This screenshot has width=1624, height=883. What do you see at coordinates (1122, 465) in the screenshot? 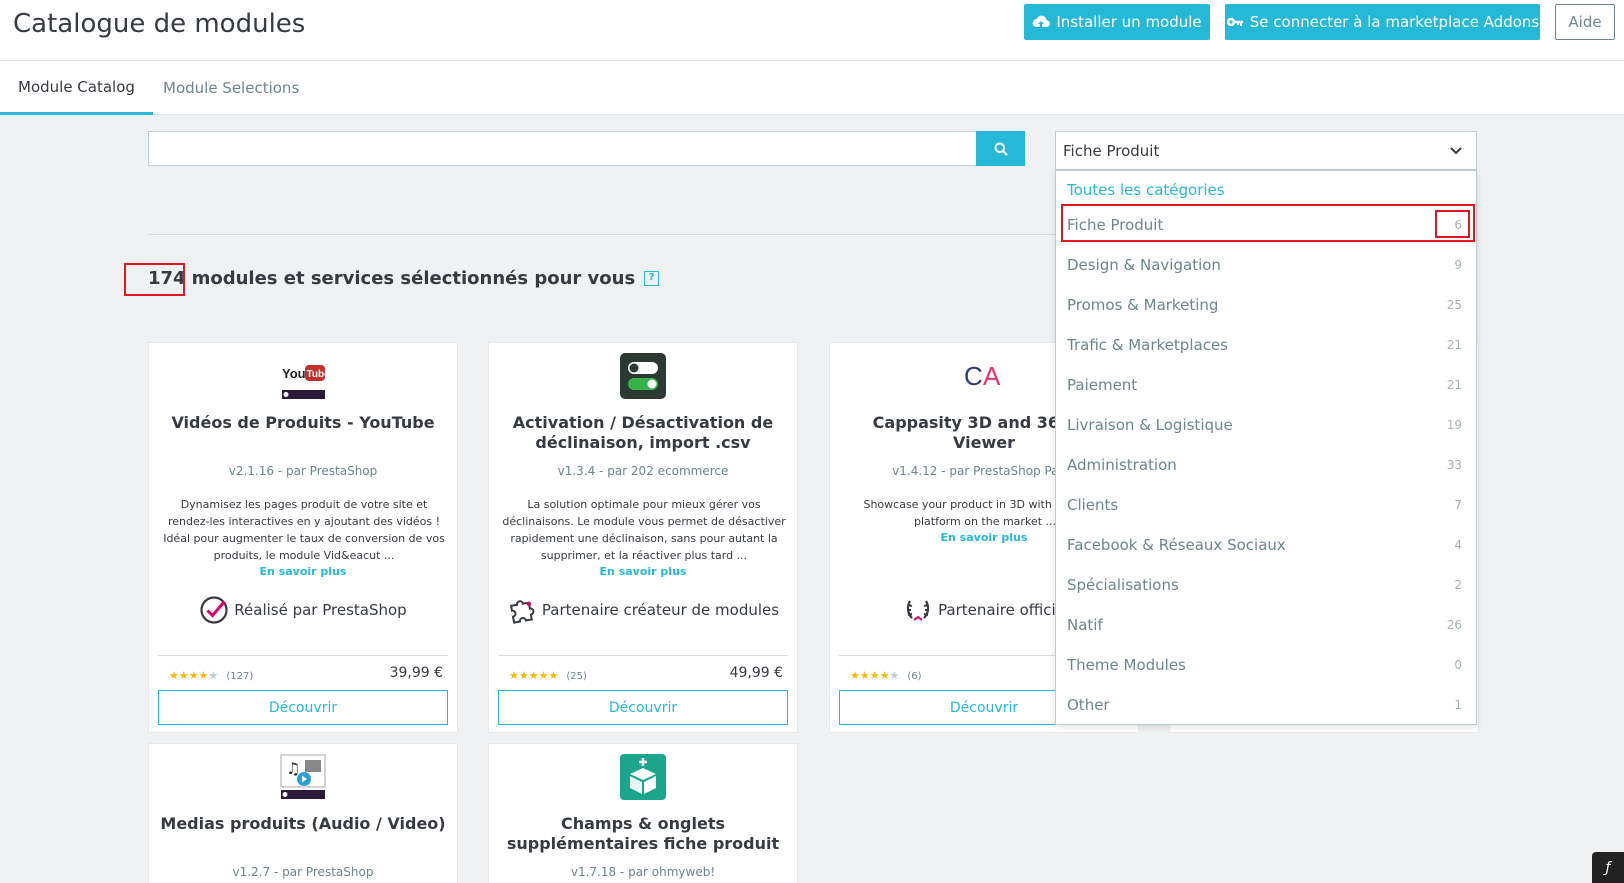
I see `option-label: Administration` at bounding box center [1122, 465].